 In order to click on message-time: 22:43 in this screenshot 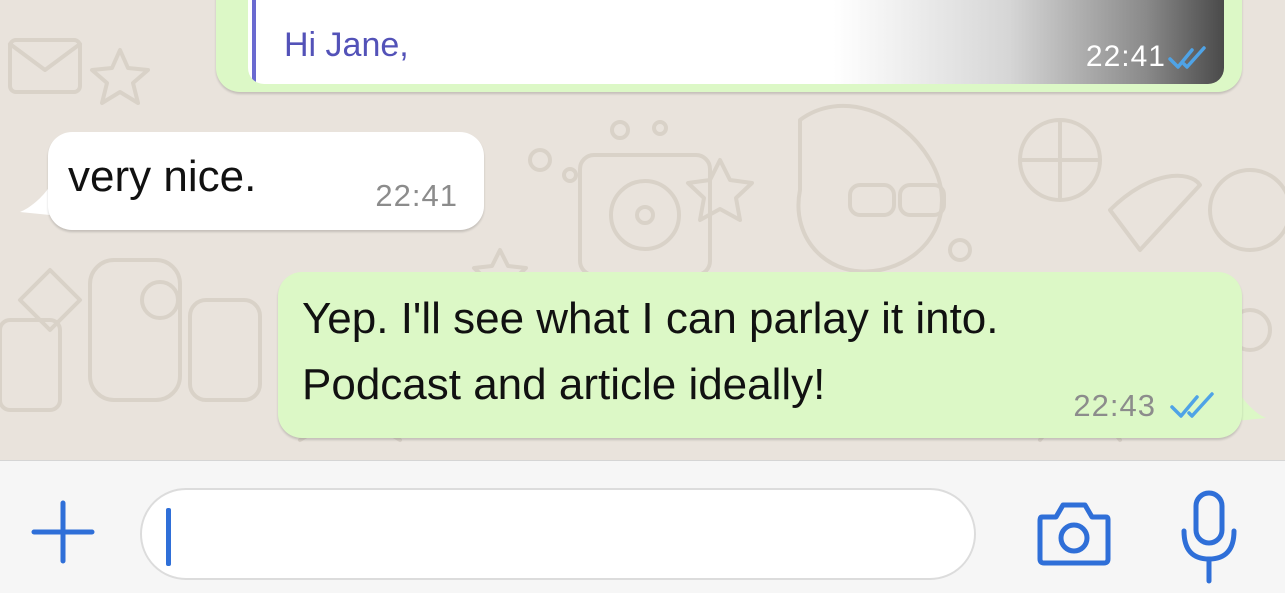, I will do `click(1114, 405)`.